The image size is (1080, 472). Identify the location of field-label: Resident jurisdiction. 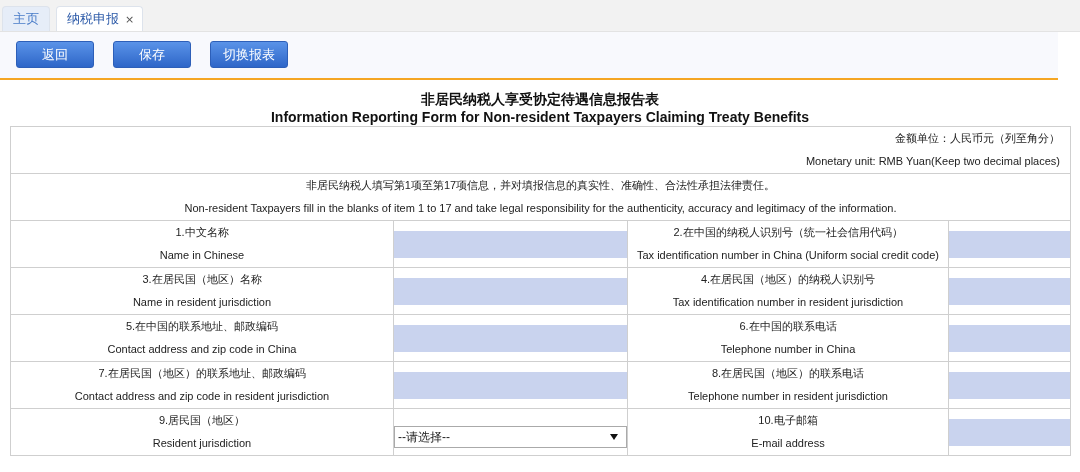
(202, 443).